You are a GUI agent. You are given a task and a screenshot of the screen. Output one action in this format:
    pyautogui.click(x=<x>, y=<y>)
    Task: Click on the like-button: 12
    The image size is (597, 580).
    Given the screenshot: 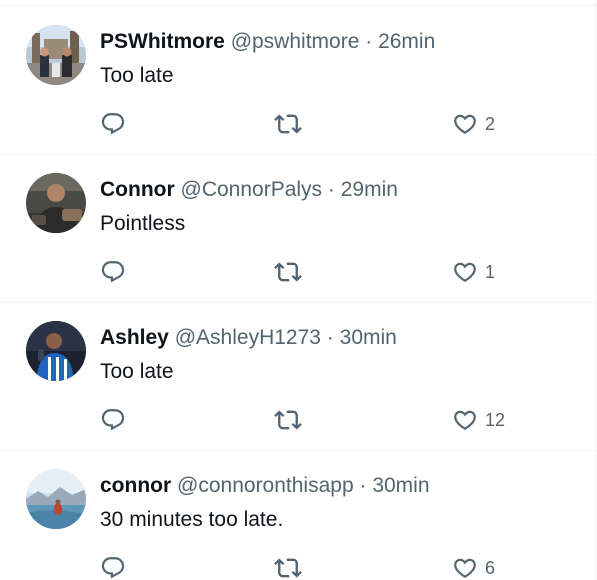 What is the action you would take?
    pyautogui.click(x=478, y=420)
    